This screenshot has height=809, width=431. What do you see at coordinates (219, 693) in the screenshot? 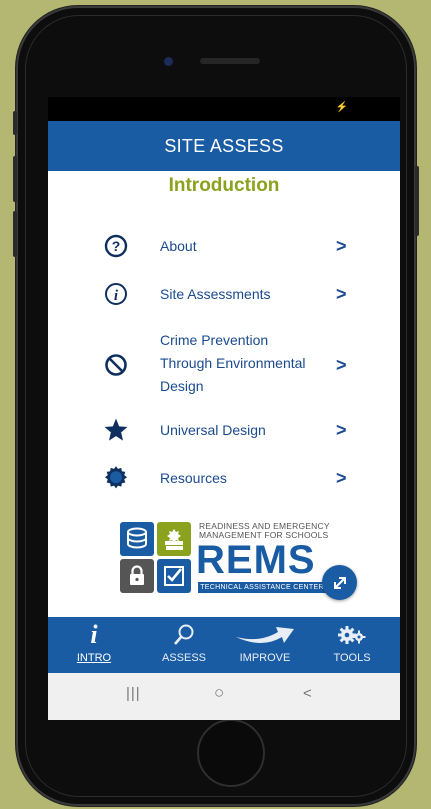
I see `home-nav-button: ○` at bounding box center [219, 693].